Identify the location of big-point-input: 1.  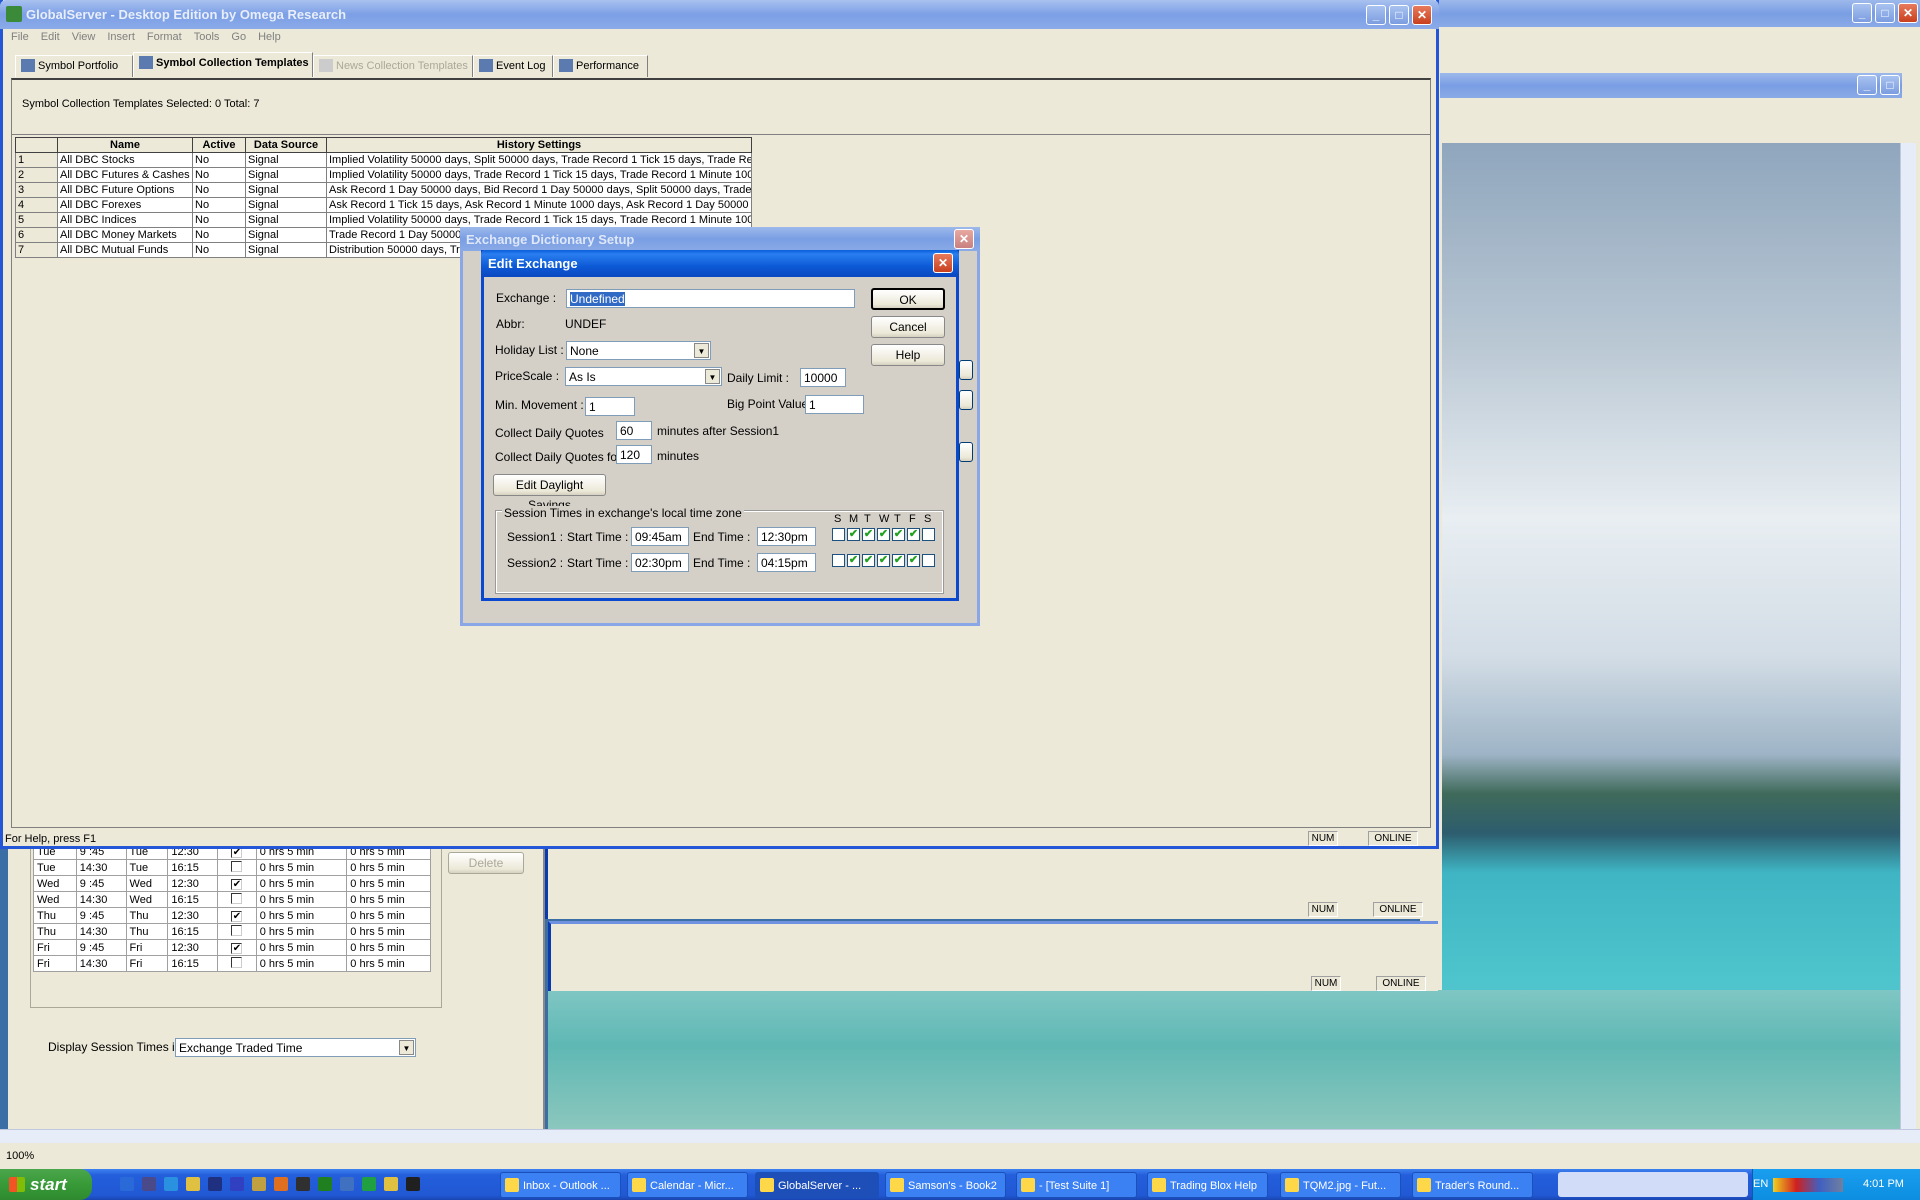
(834, 404).